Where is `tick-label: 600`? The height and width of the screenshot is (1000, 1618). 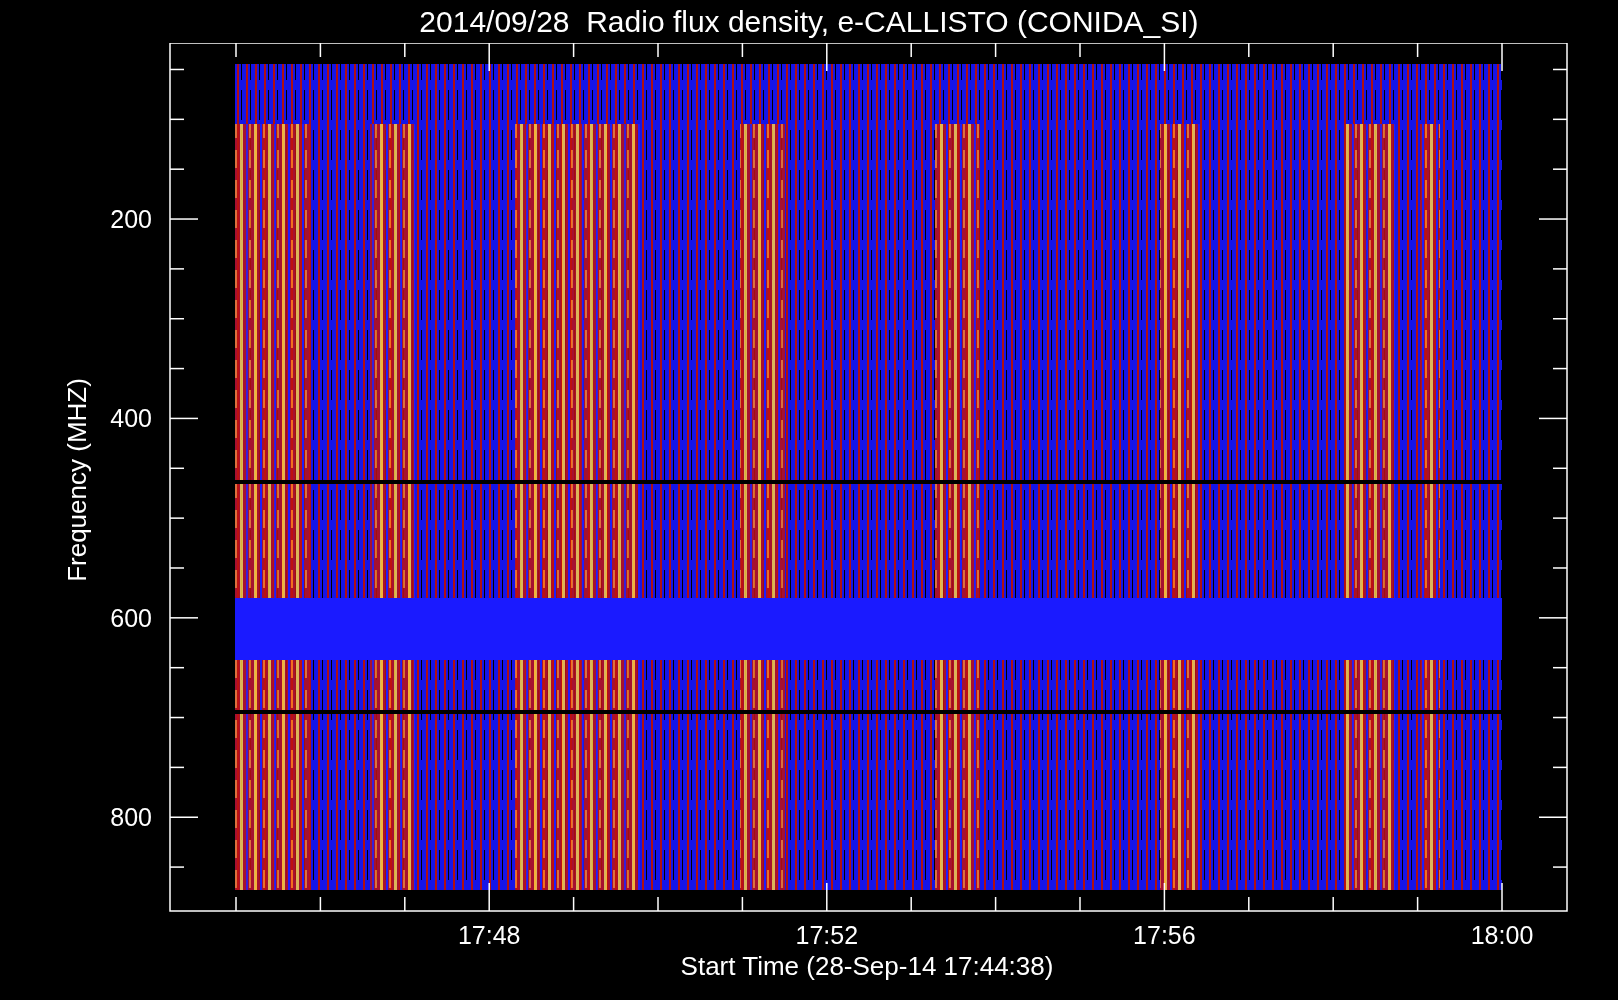 tick-label: 600 is located at coordinates (131, 617).